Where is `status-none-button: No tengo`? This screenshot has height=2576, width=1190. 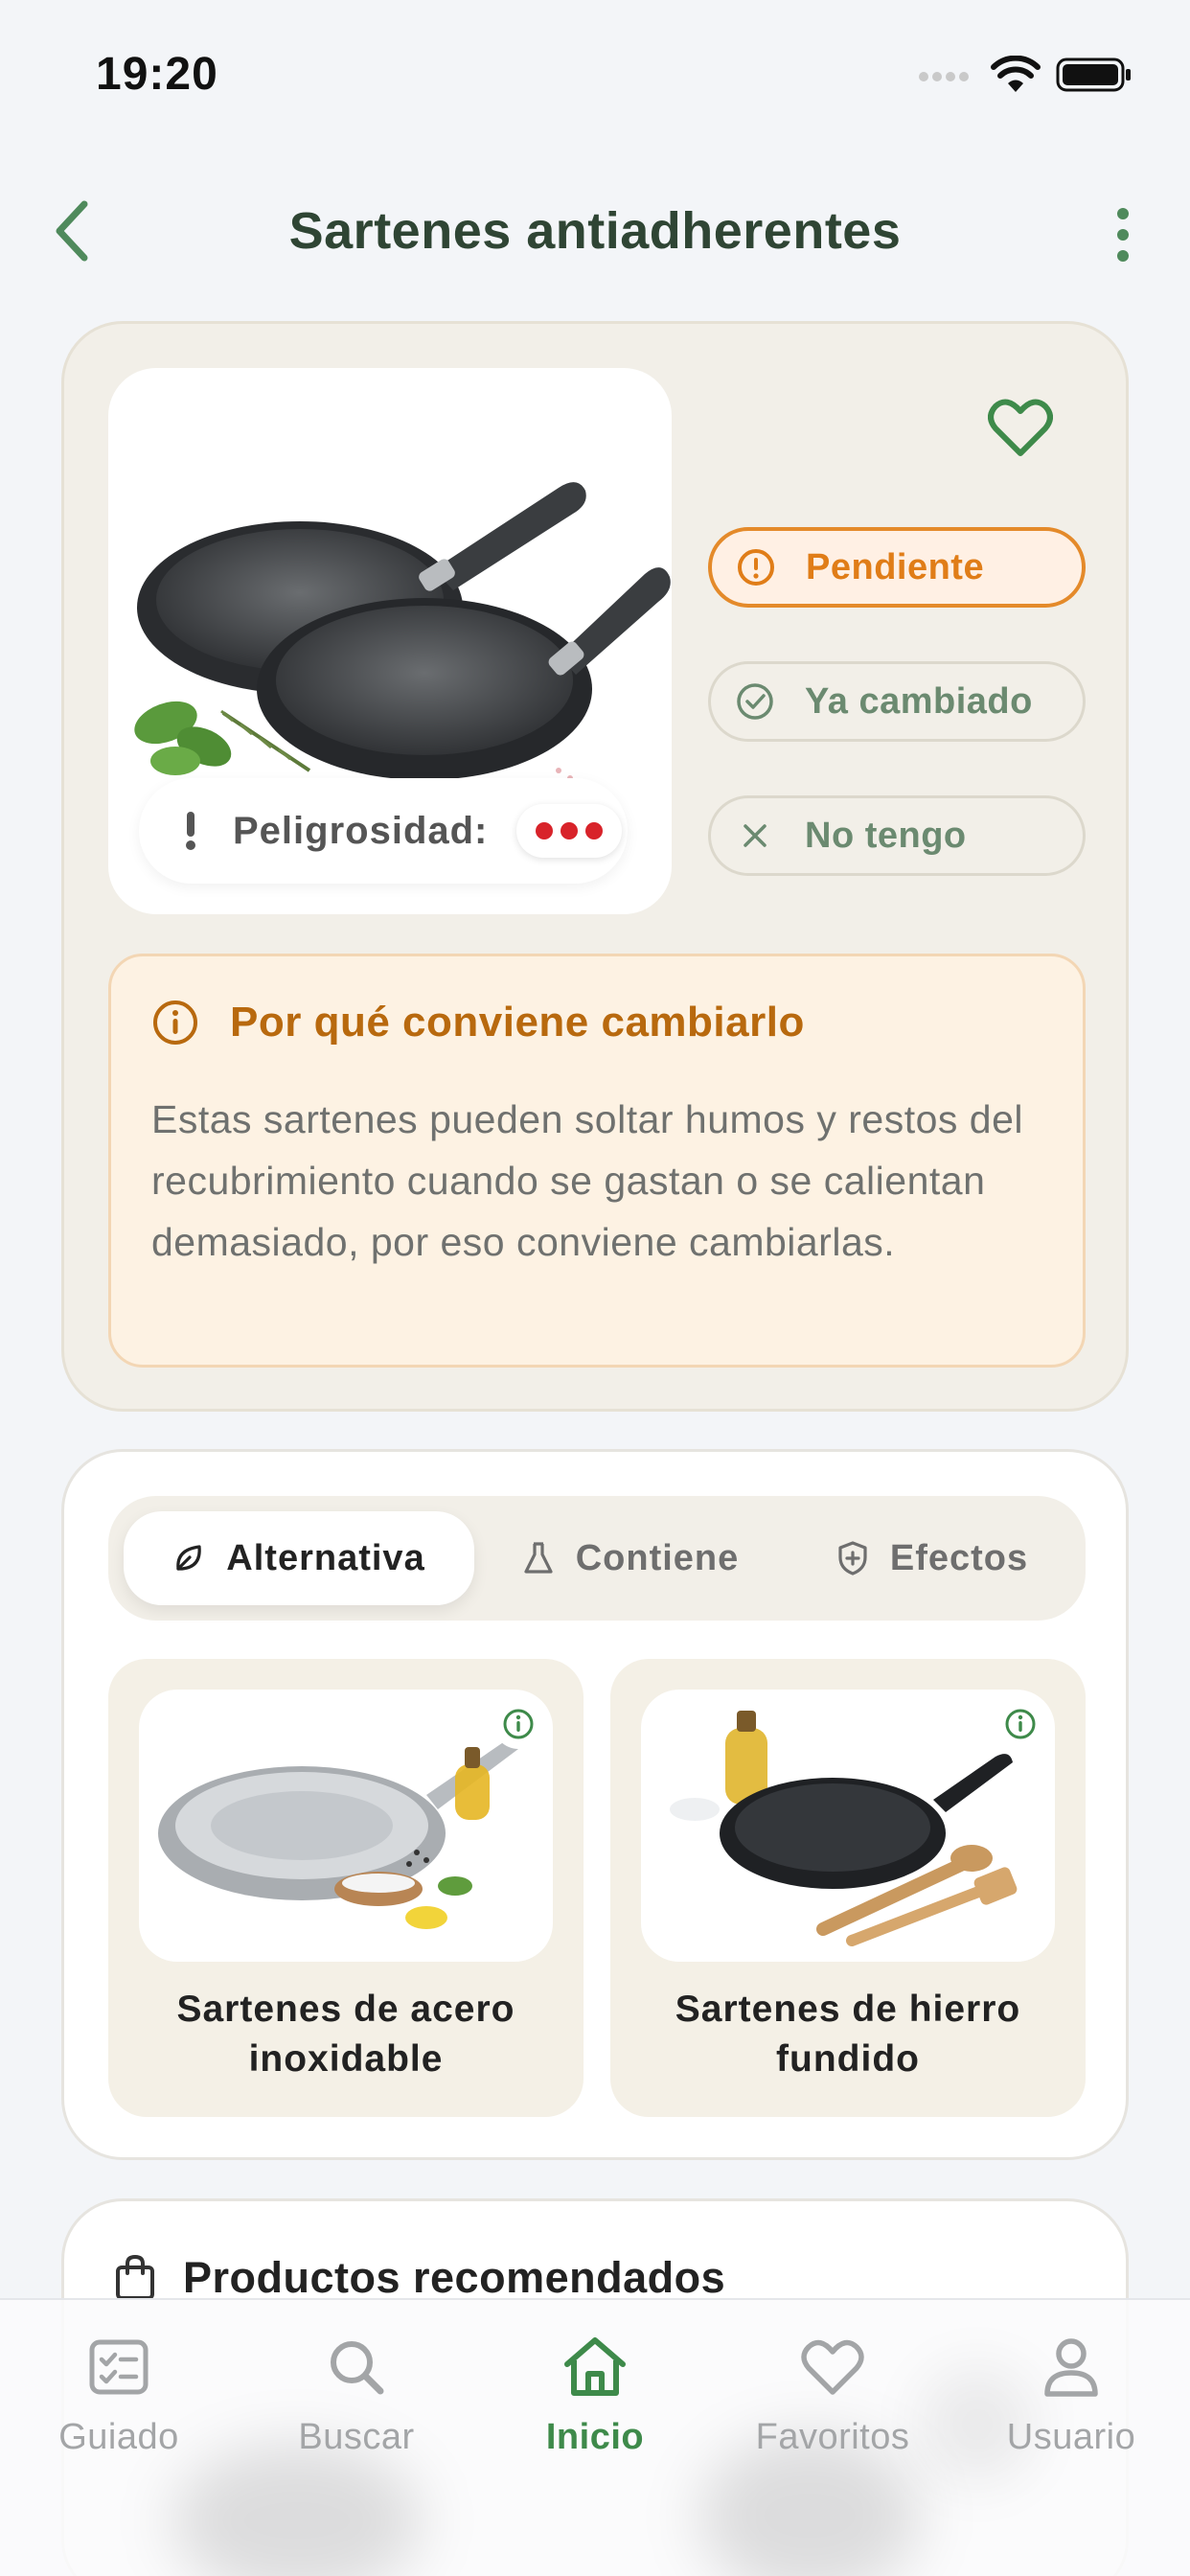 status-none-button: No tengo is located at coordinates (897, 835).